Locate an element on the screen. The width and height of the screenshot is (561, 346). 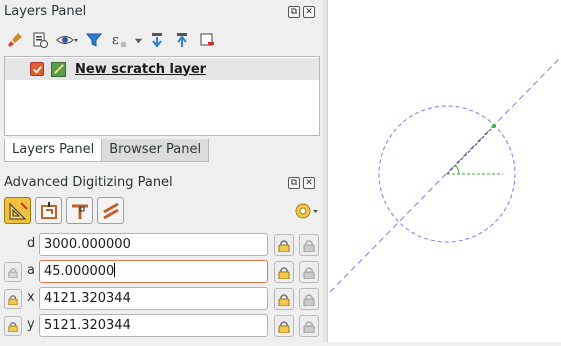
collapse-all-icon is located at coordinates (182, 40).